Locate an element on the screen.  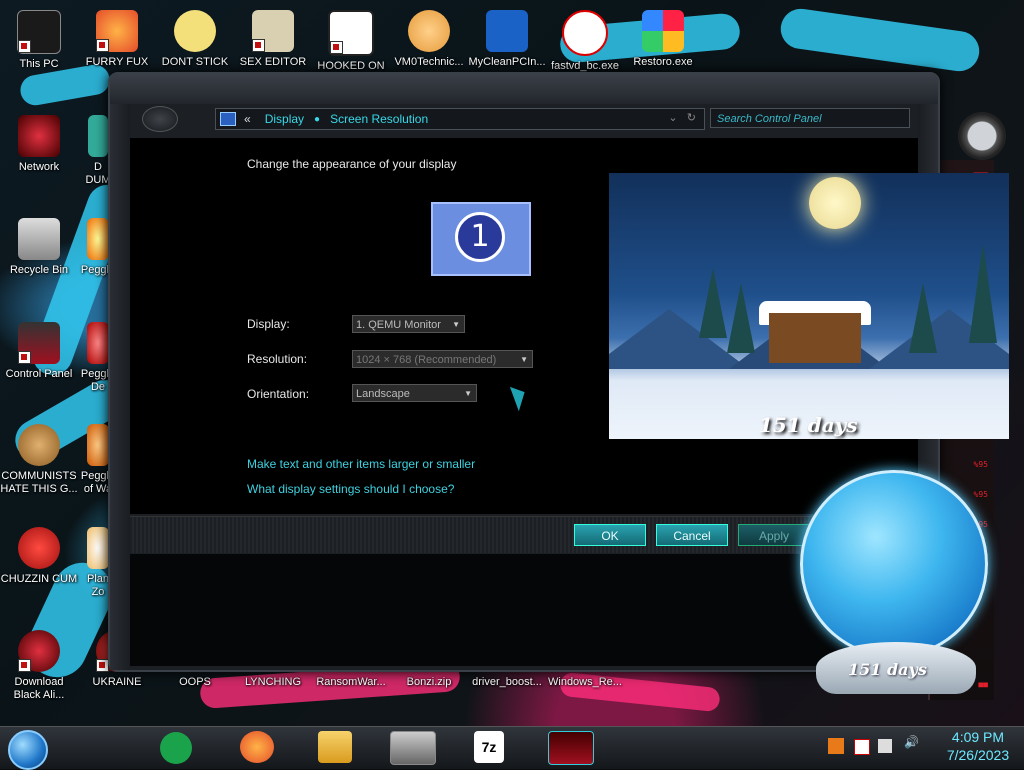
desktop-icon-recycle-bin: Recycle Bin is located at coordinates (39, 247).